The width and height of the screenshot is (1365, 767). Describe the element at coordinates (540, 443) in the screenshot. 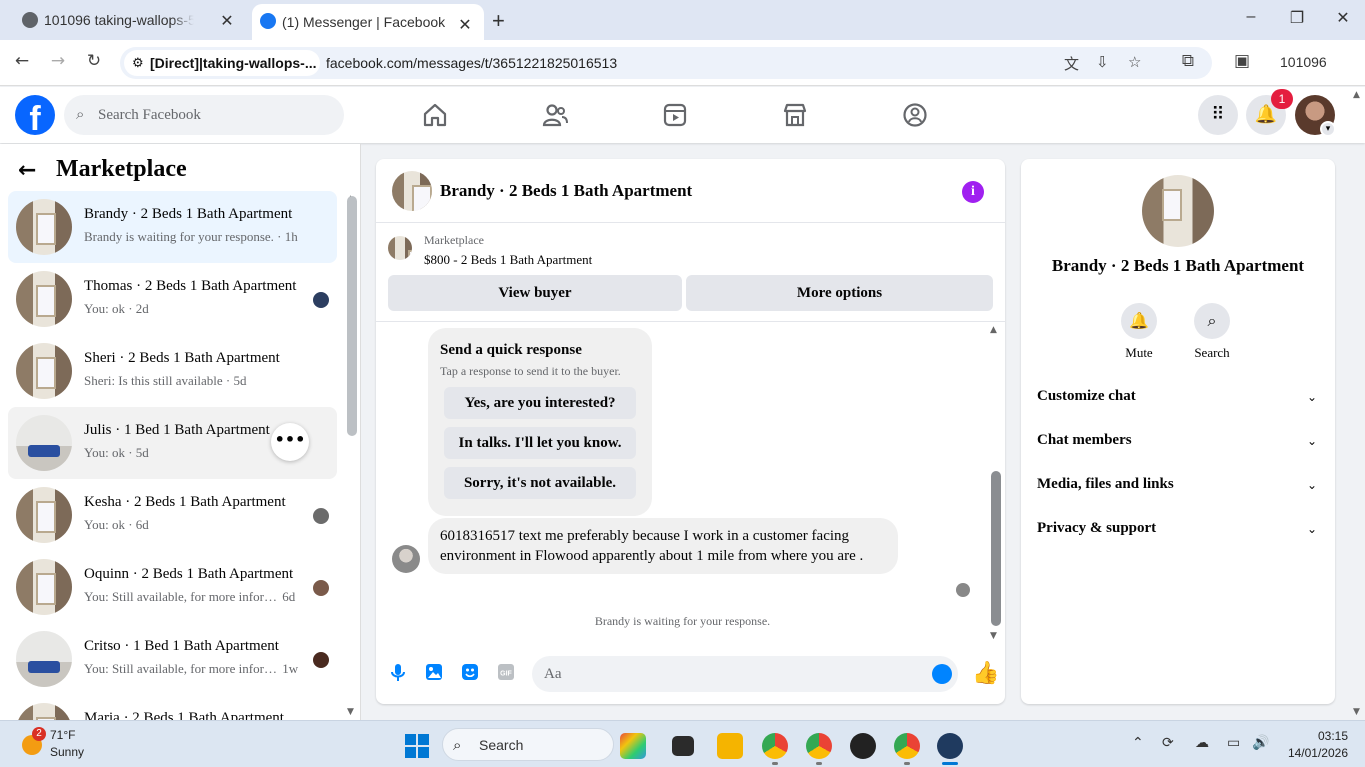

I see `quick-reply-button: In talks. I'll let you know.` at that location.